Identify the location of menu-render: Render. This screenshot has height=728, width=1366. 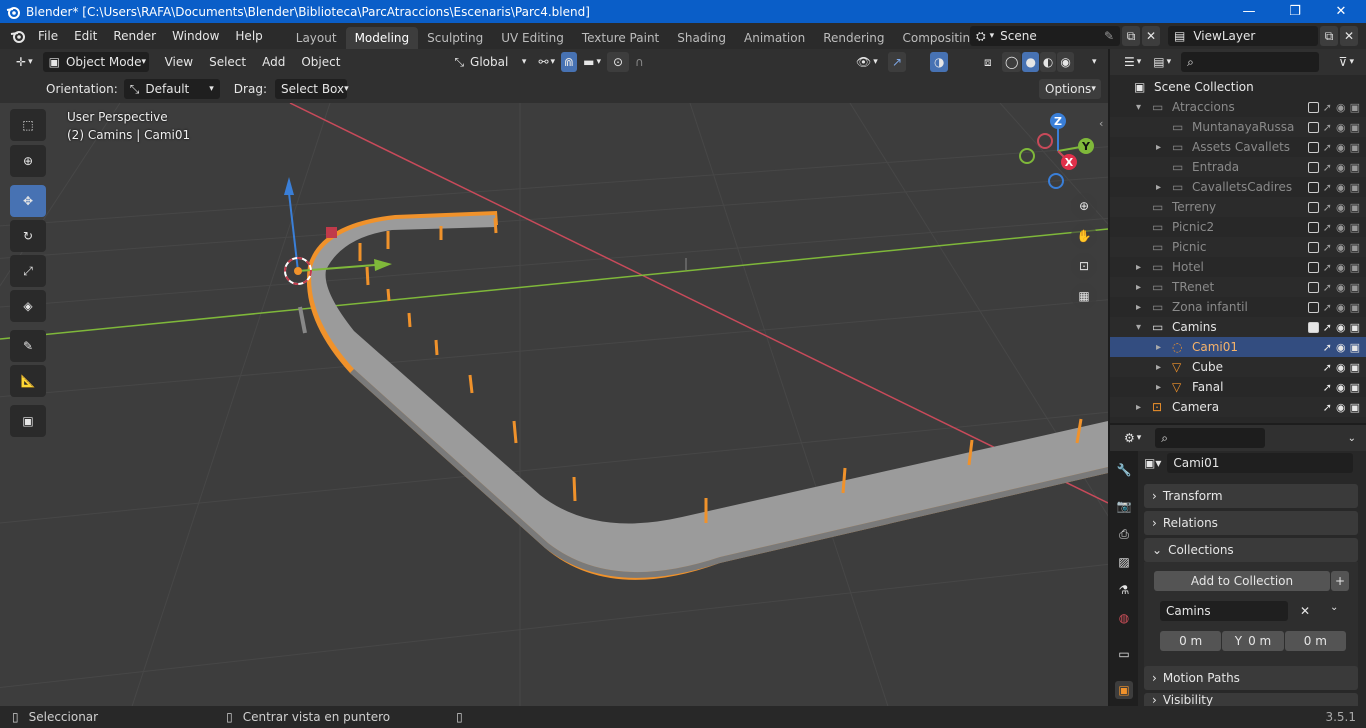
(134, 36).